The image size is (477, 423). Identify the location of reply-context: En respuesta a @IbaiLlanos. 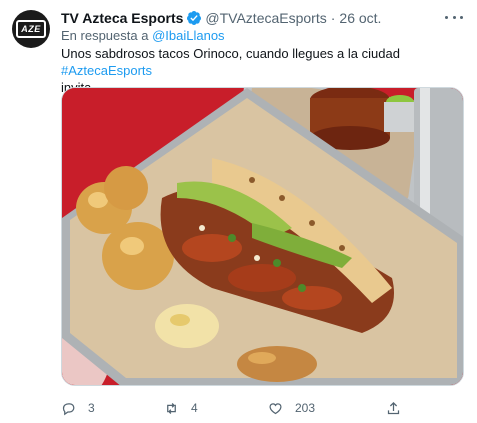
(143, 35).